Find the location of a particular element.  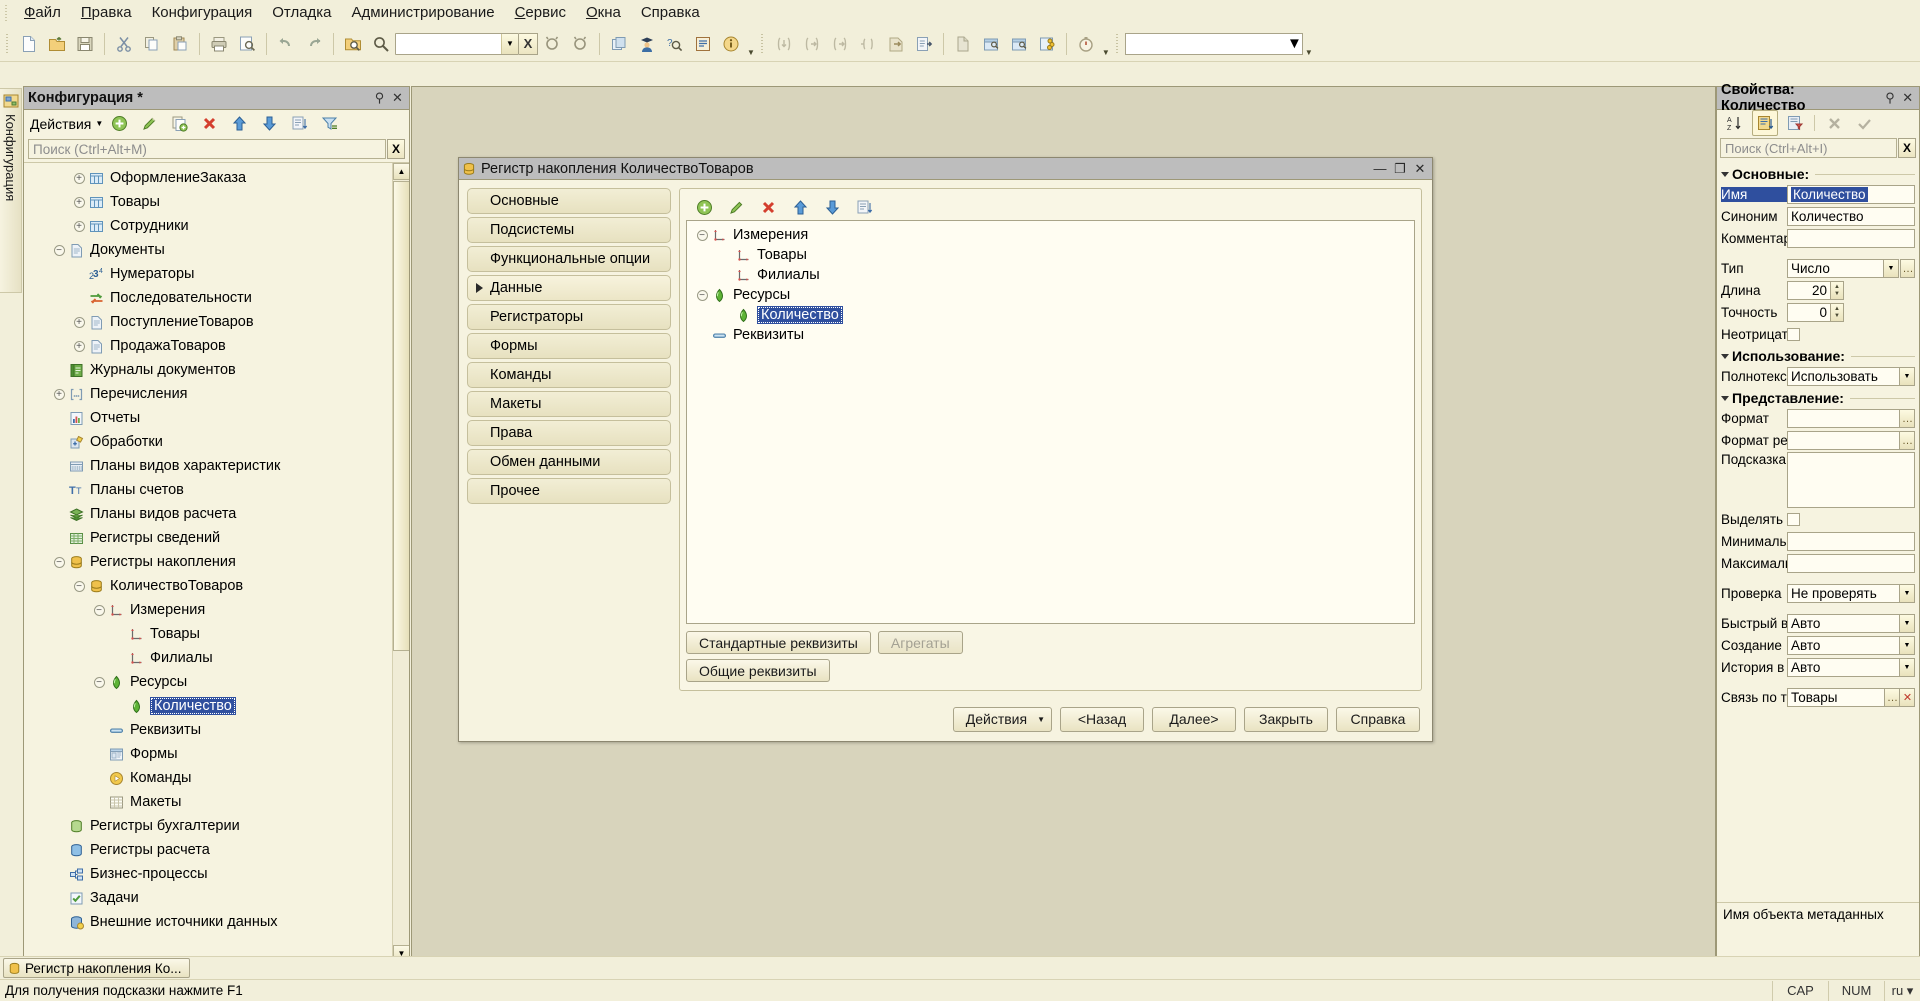

properties-search-input: Поиск (Ctrl+Alt+I) is located at coordinates (1808, 148).